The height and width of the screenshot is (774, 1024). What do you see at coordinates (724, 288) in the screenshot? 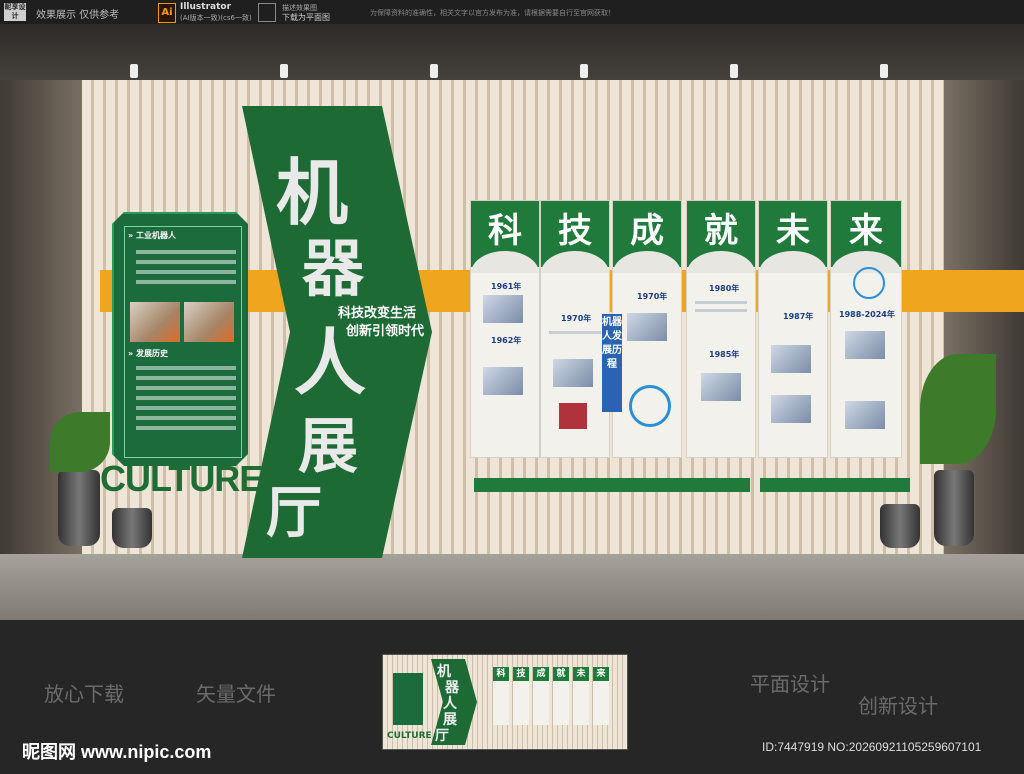
I see `year-label: 1980年` at bounding box center [724, 288].